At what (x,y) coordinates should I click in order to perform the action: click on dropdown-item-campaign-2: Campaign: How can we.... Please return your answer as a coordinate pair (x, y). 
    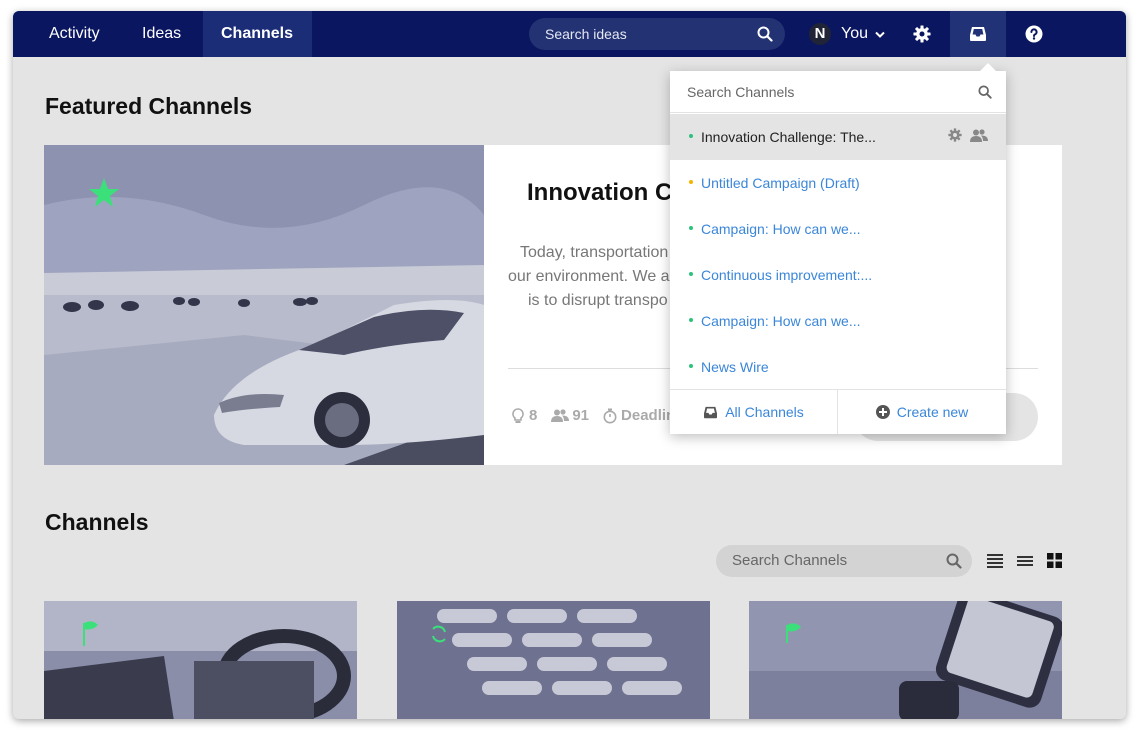
    Looking at the image, I should click on (838, 321).